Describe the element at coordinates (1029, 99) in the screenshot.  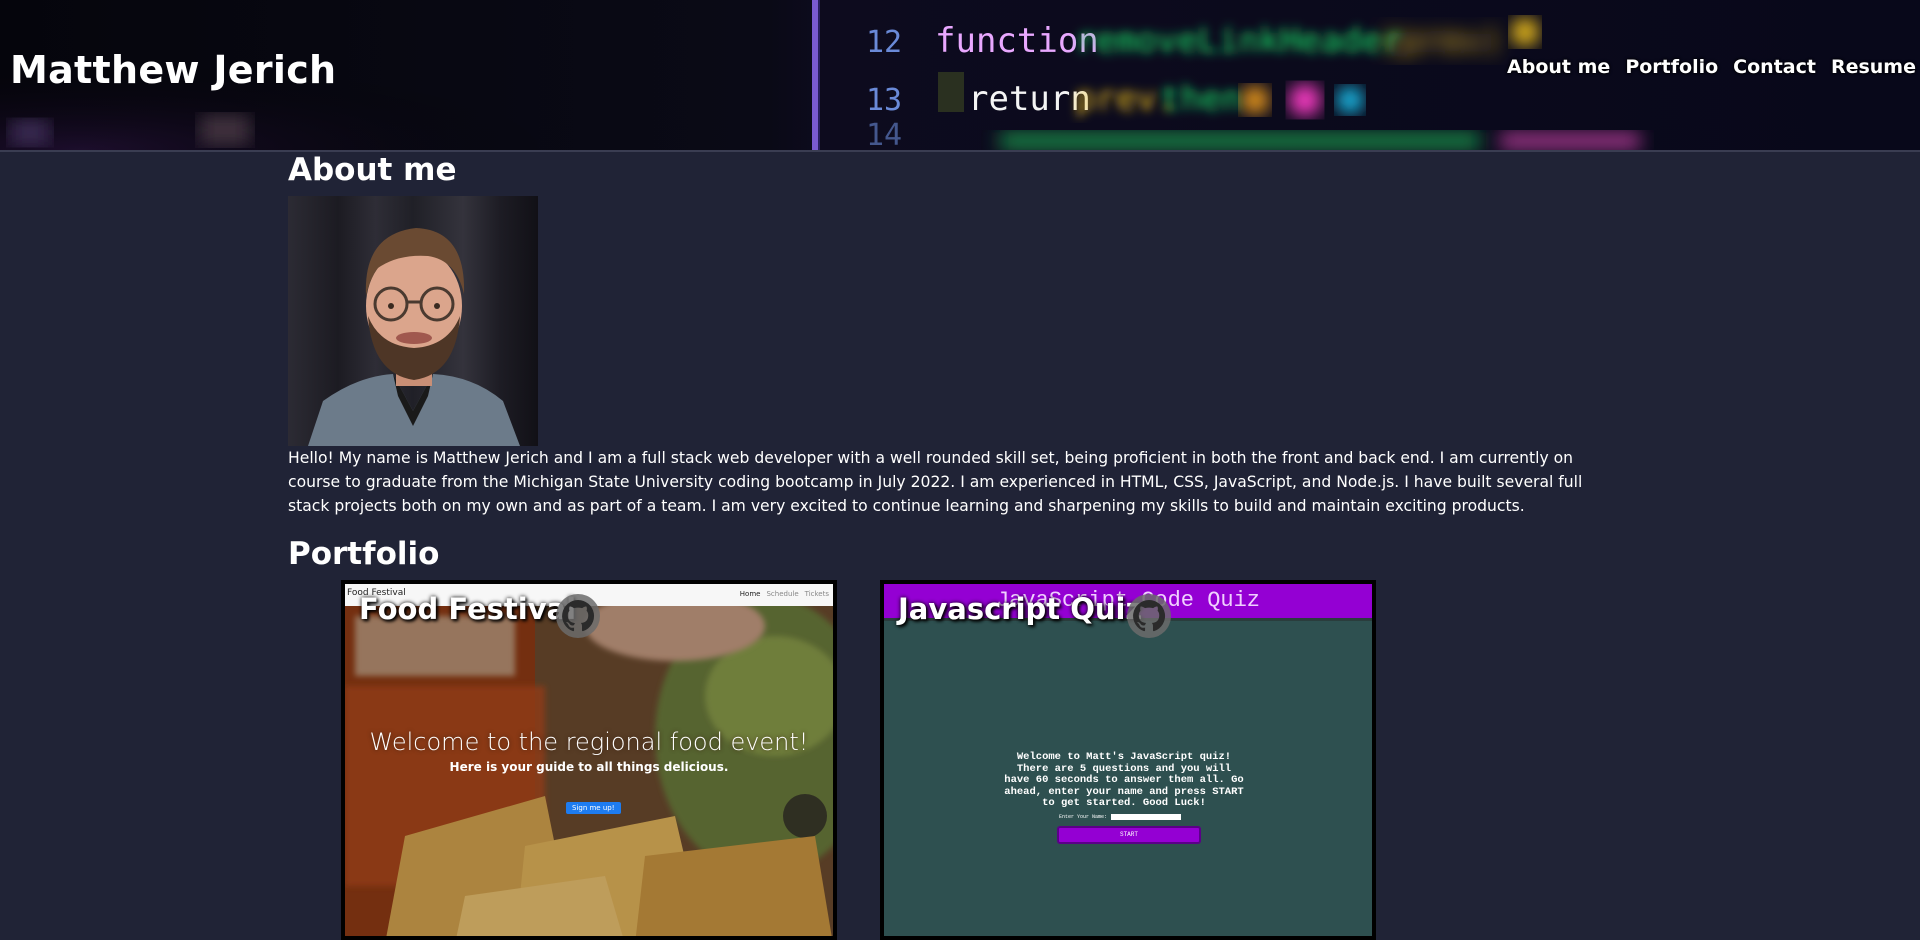
I see `svg-text: return` at that location.